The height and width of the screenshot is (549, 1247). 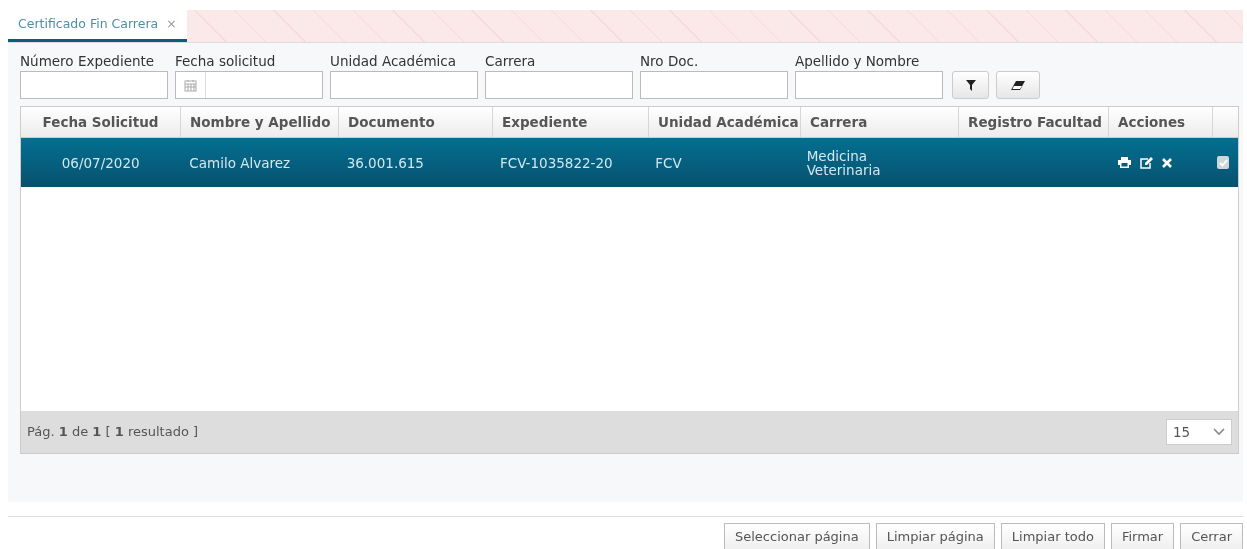 I want to click on row-checkbox, so click(x=1223, y=162).